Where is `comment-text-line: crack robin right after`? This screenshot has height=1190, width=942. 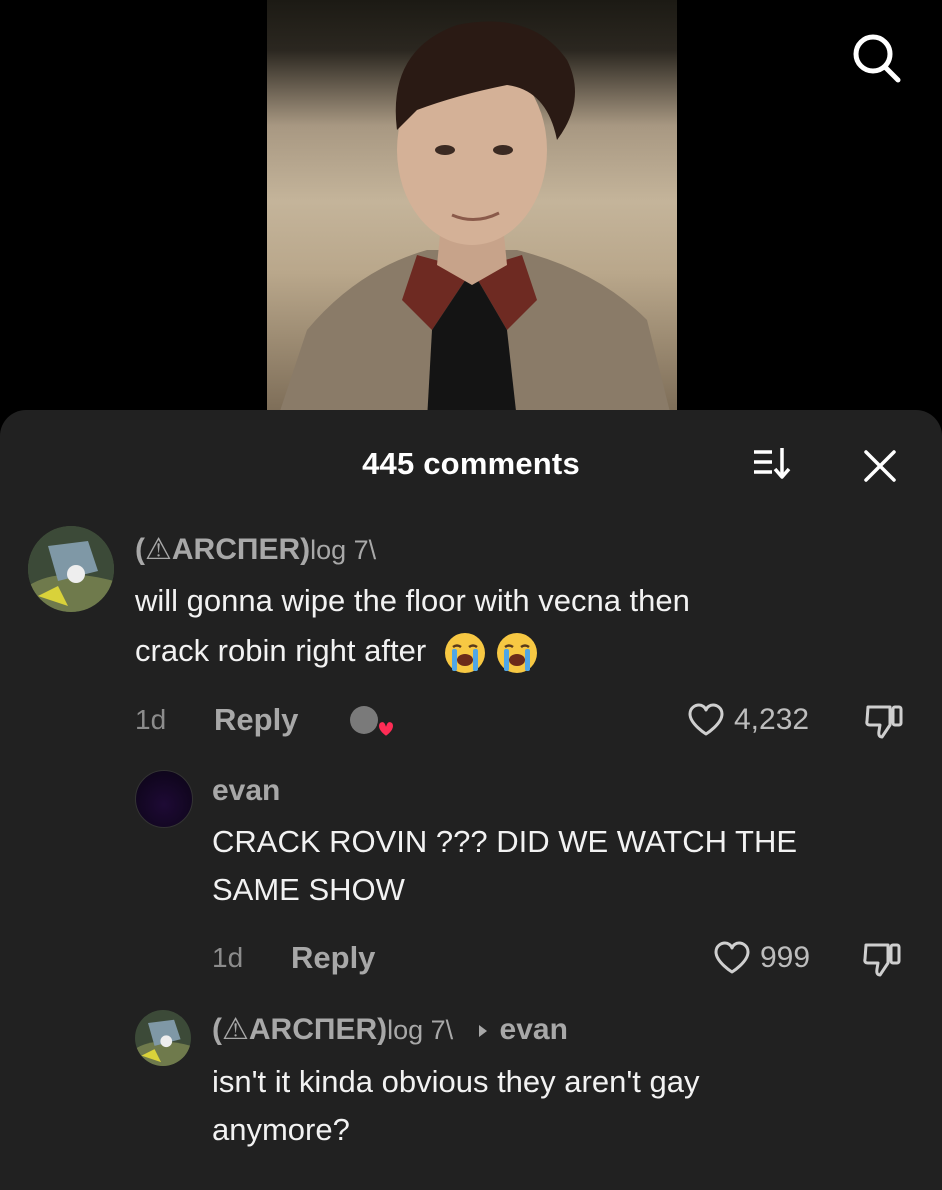
comment-text-line: crack robin right after is located at coordinates (281, 650).